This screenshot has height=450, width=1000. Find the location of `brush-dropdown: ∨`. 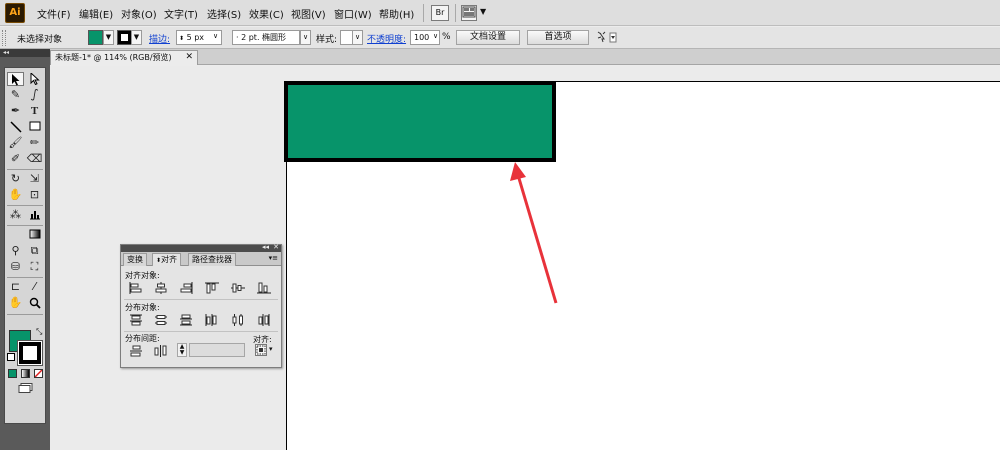

brush-dropdown: ∨ is located at coordinates (305, 37).